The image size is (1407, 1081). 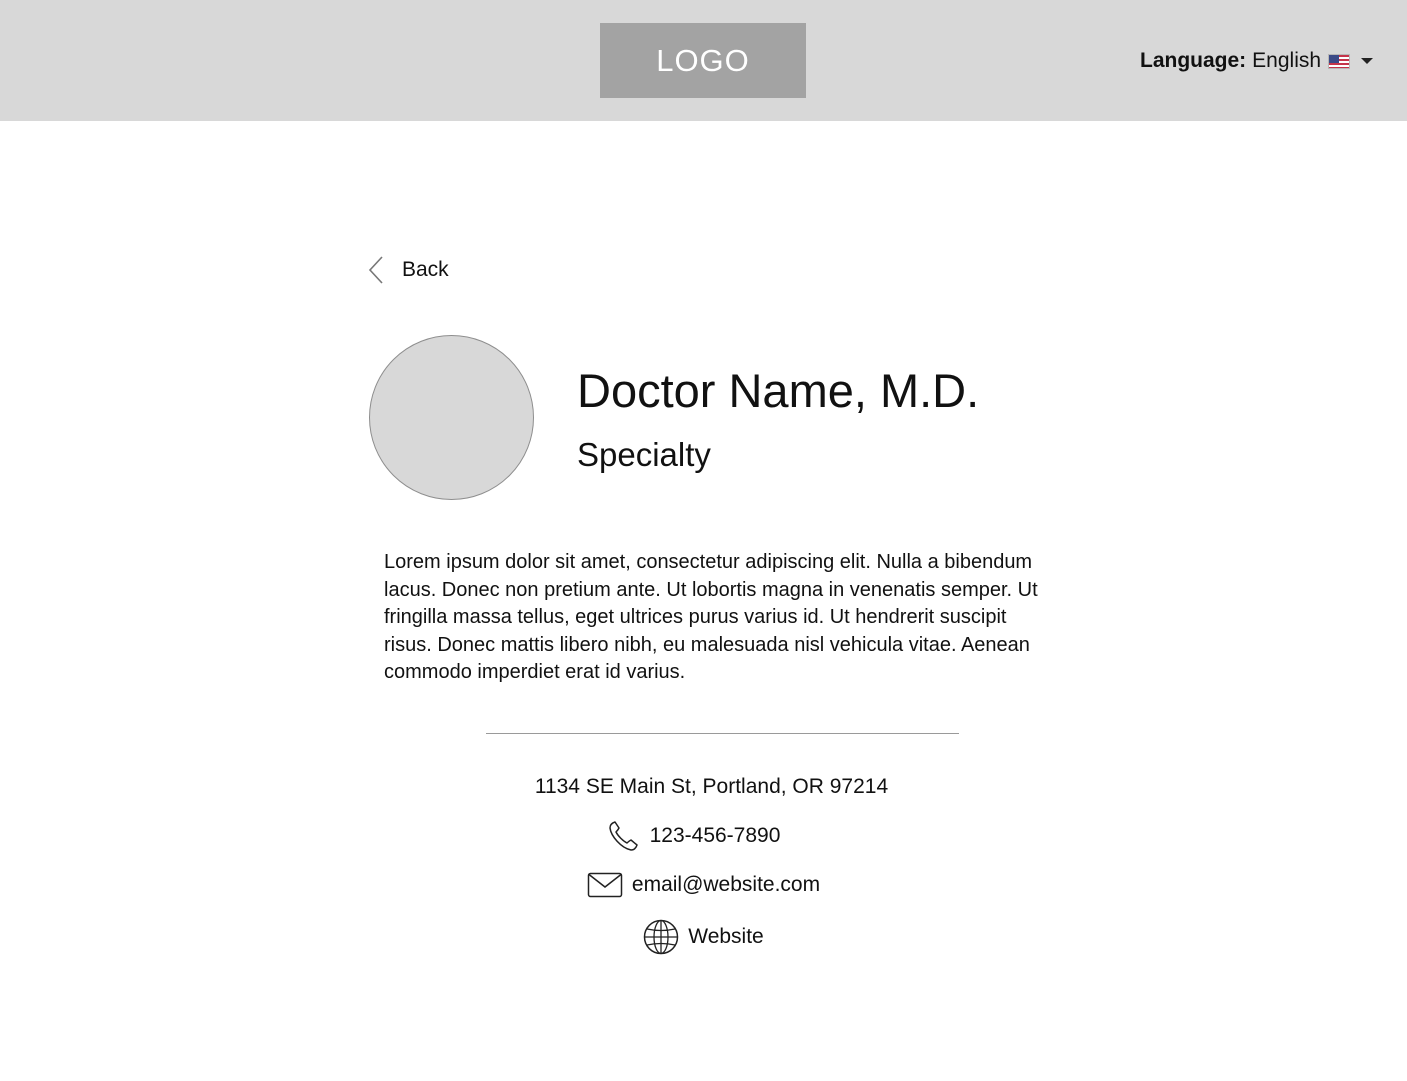 I want to click on address-row: 1134 SE Main St, Portland, OR 97214, so click(x=703, y=787).